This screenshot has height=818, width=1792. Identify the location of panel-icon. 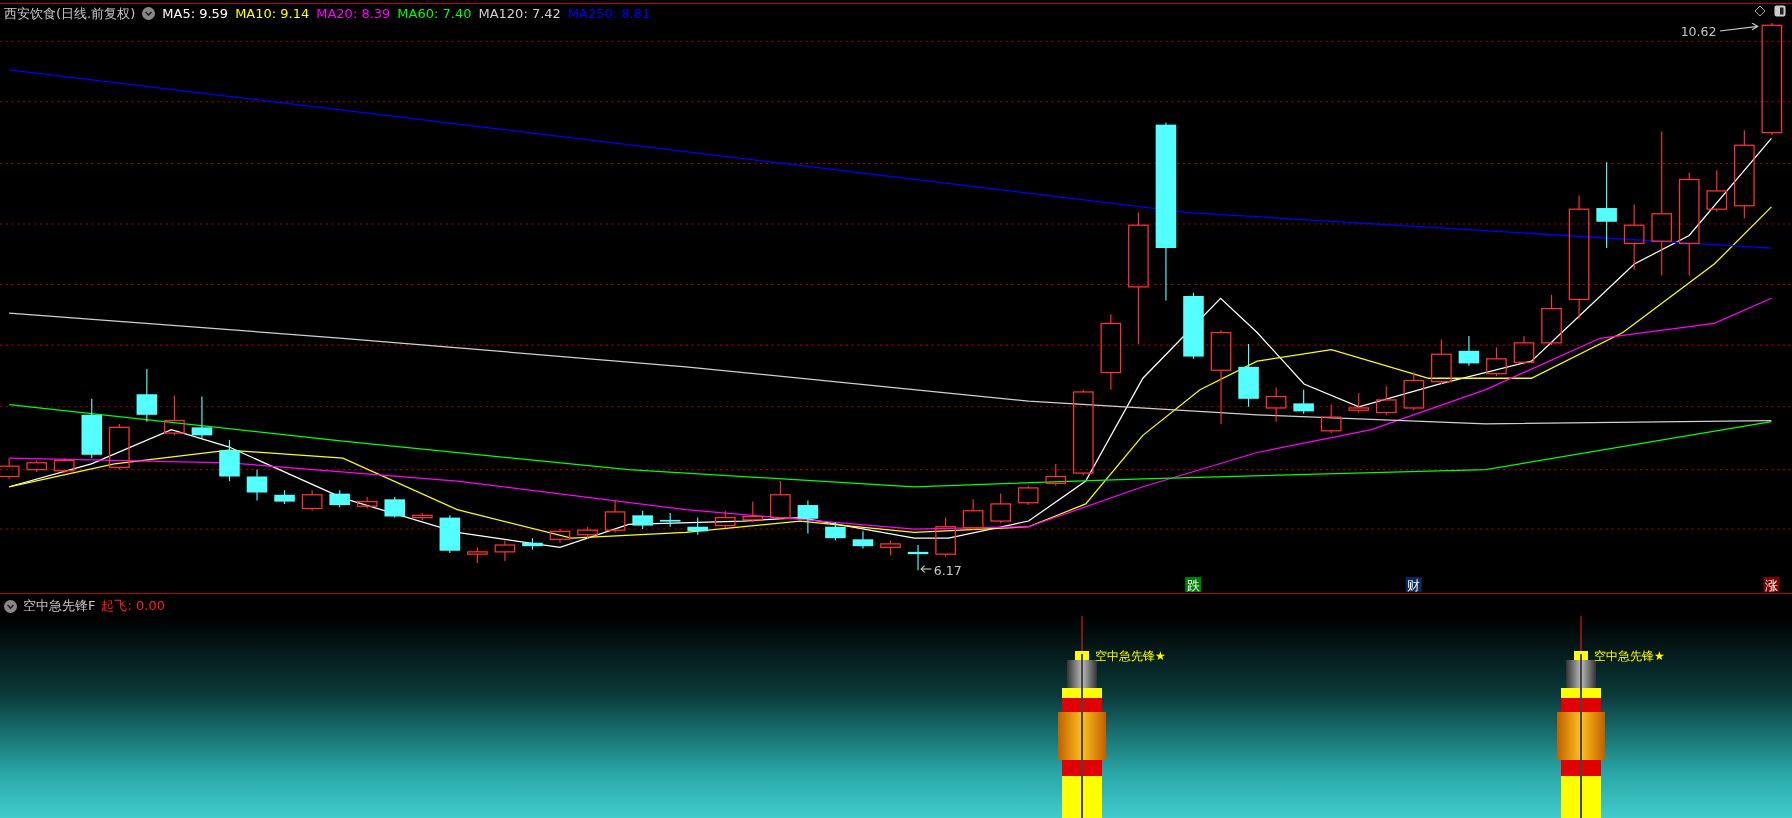
(1780, 11).